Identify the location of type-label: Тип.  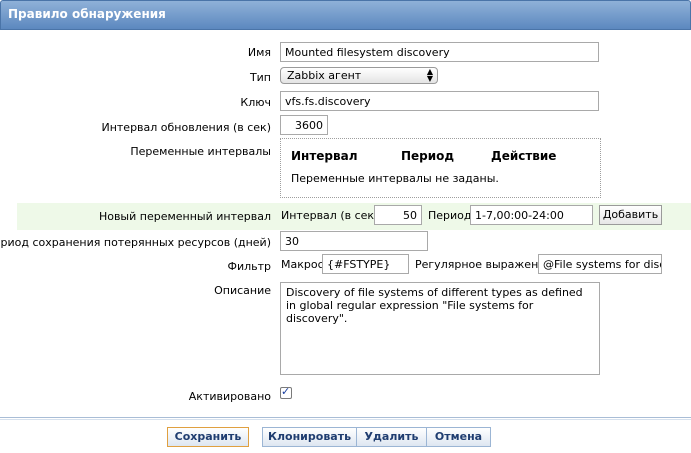
(260, 77).